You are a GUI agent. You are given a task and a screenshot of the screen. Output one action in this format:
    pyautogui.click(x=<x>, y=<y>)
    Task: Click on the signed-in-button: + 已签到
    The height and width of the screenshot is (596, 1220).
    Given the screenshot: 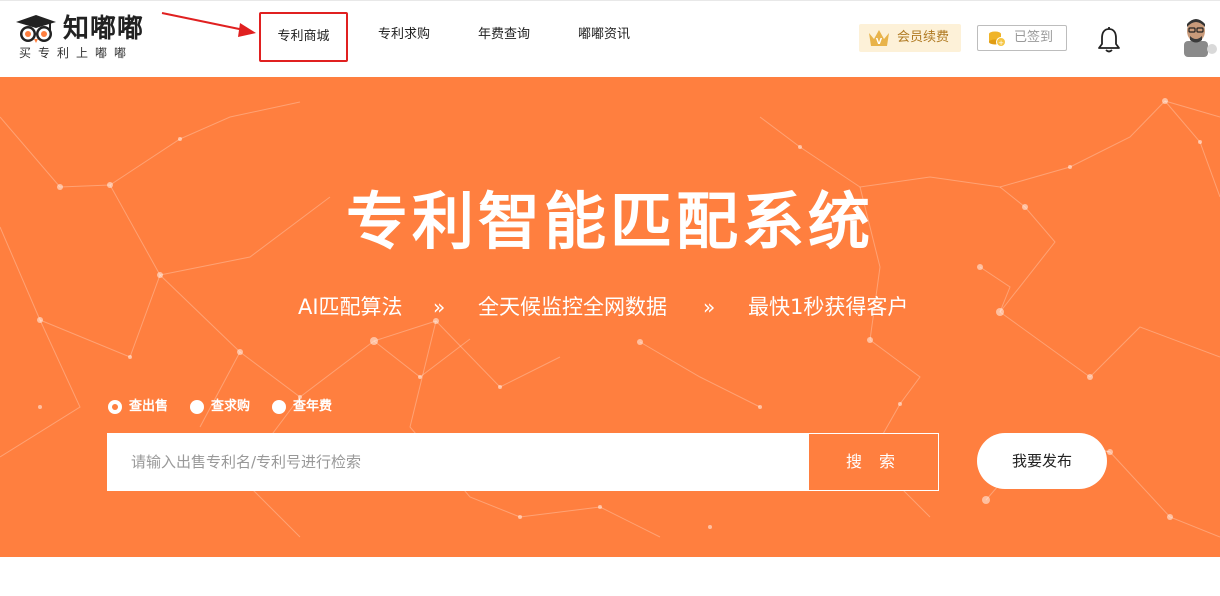 What is the action you would take?
    pyautogui.click(x=1022, y=38)
    